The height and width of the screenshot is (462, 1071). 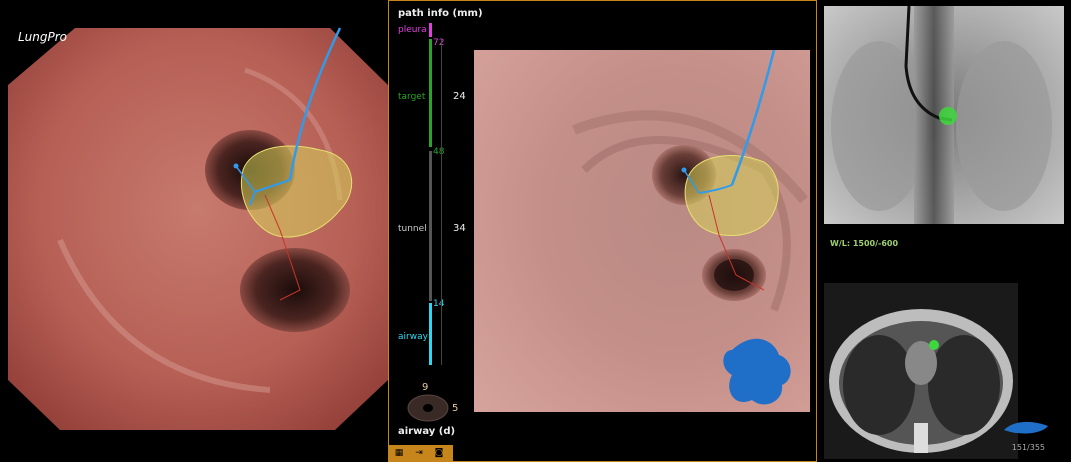 I want to click on tunnel-value: 34, so click(x=459, y=228).